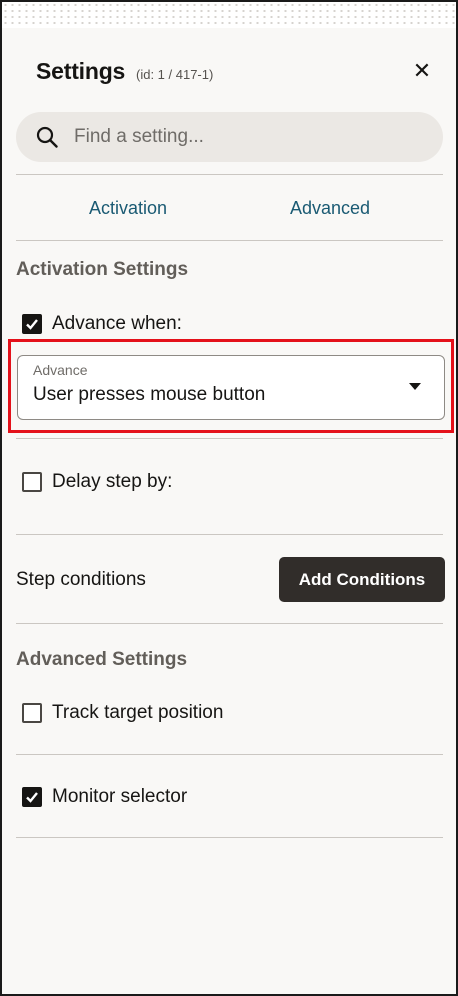  Describe the element at coordinates (120, 796) in the screenshot. I see `monitor-selector-label: Monitor selector` at that location.